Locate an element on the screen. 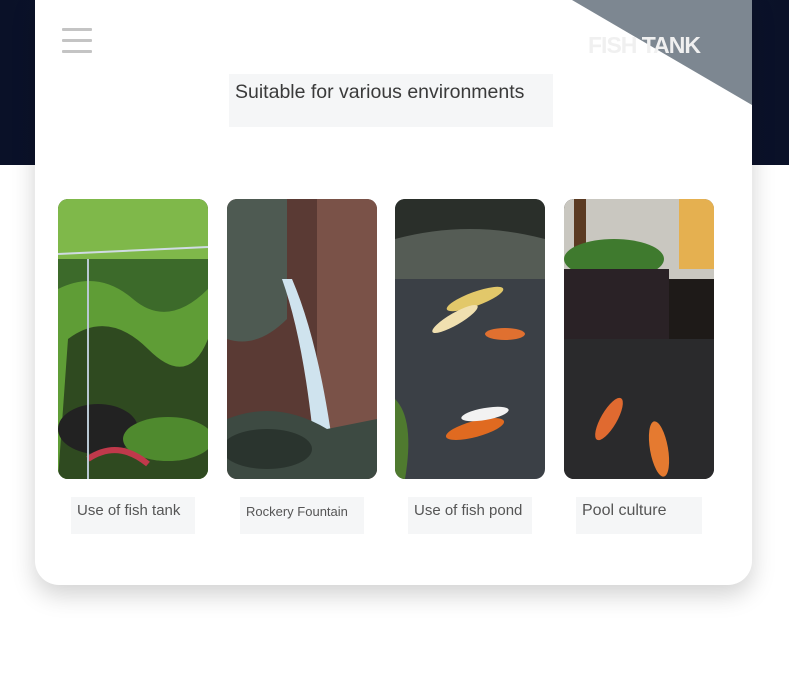  caption-box-fish-tank: Use of fish tank is located at coordinates (133, 515).